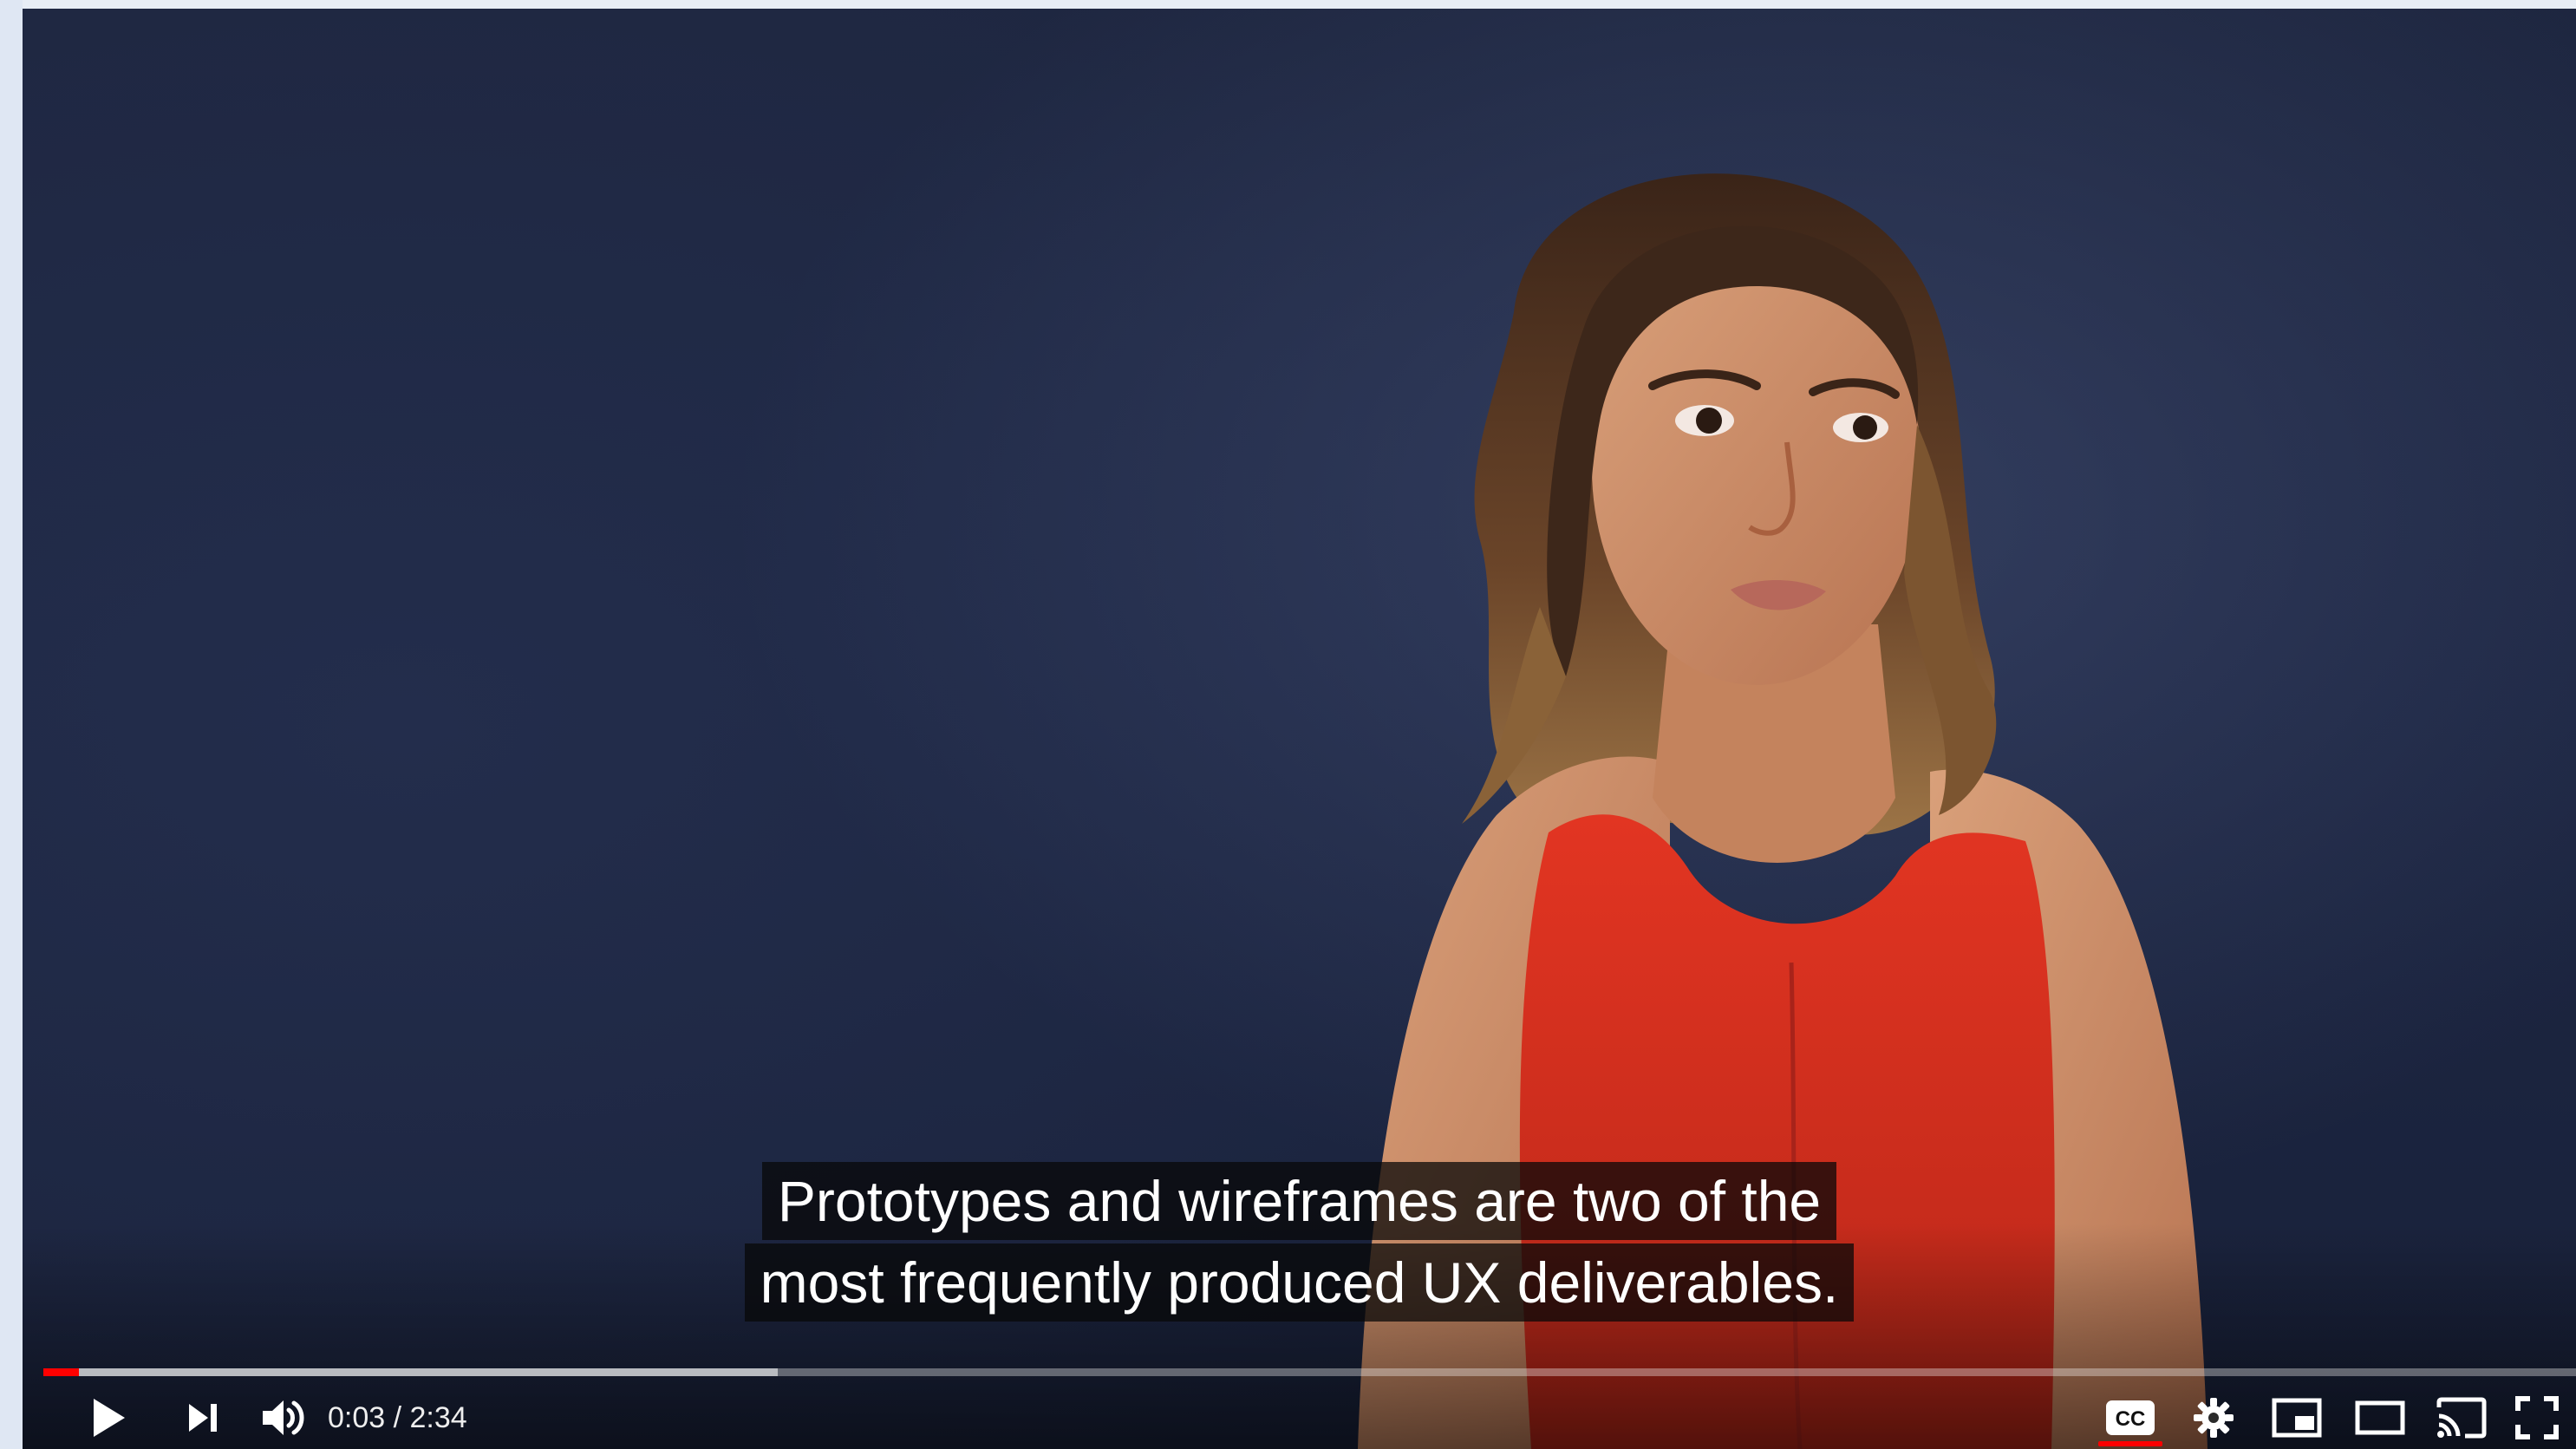  Describe the element at coordinates (1299, 1419) in the screenshot. I see `player-controls: 0:03 / 2:34 CC` at that location.